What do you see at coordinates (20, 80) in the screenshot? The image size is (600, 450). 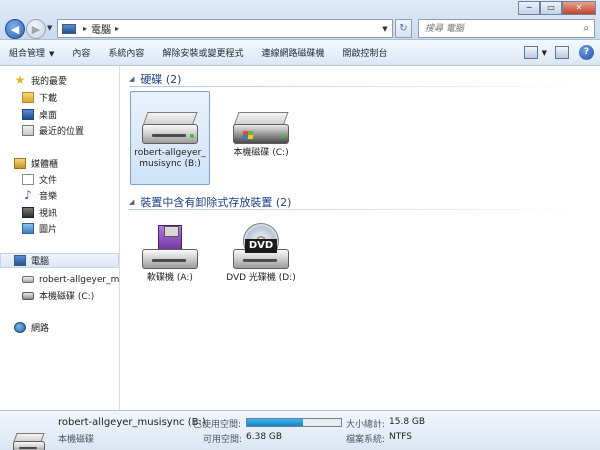 I see `star-icon: ★` at bounding box center [20, 80].